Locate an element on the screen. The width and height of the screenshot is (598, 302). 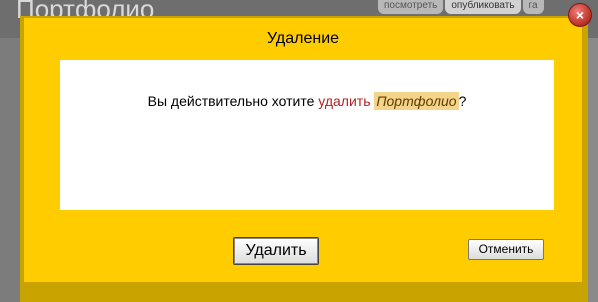
close-icon: × is located at coordinates (580, 15).